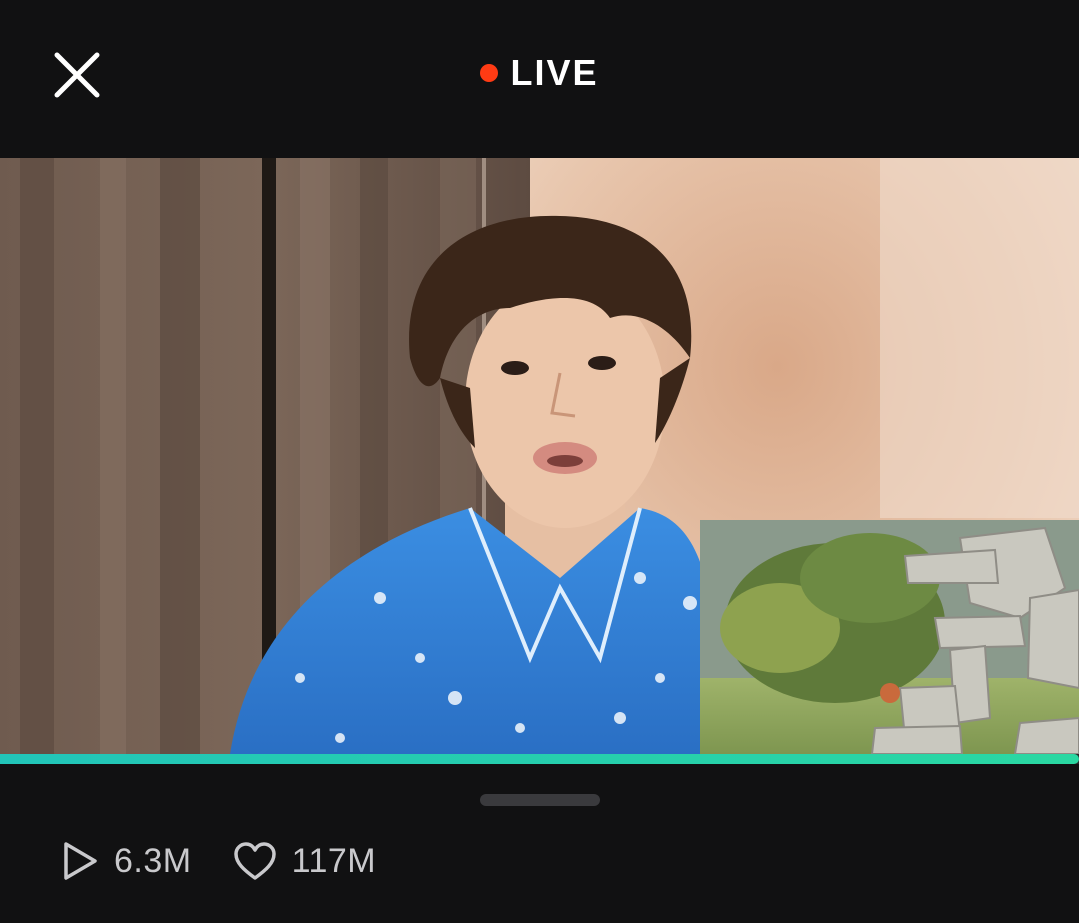 This screenshot has width=1079, height=923. I want to click on drag-handle, so click(540, 800).